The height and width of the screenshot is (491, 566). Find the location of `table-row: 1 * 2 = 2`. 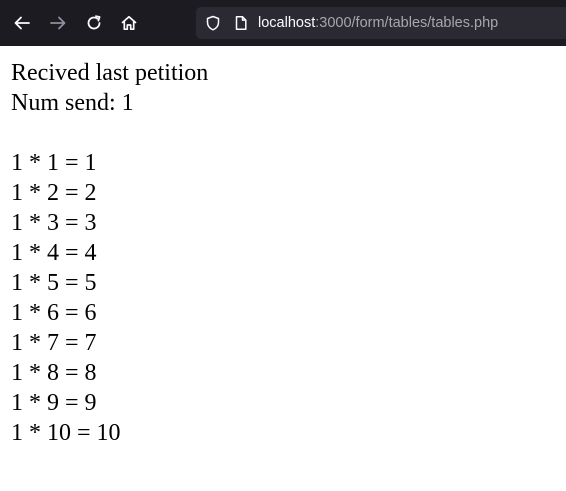

table-row: 1 * 2 = 2 is located at coordinates (54, 193).